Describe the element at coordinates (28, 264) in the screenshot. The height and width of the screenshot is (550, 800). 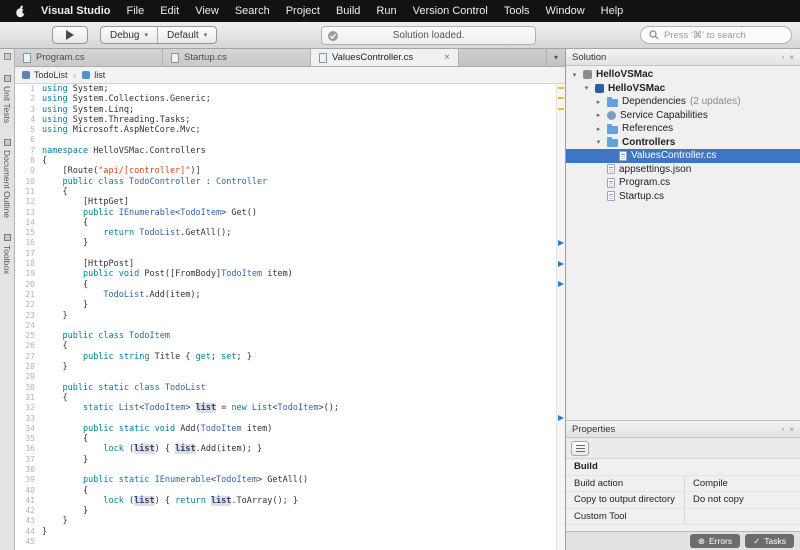
I see `line-number: 18` at that location.